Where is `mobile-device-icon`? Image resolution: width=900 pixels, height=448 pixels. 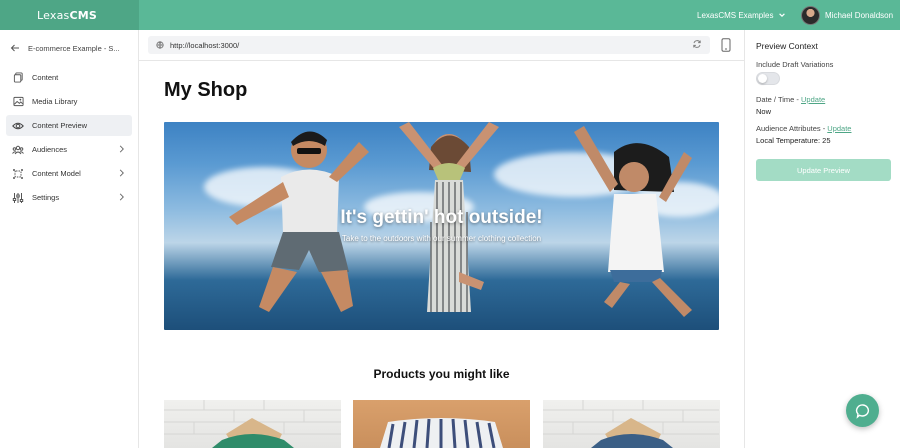
mobile-device-icon is located at coordinates (726, 45).